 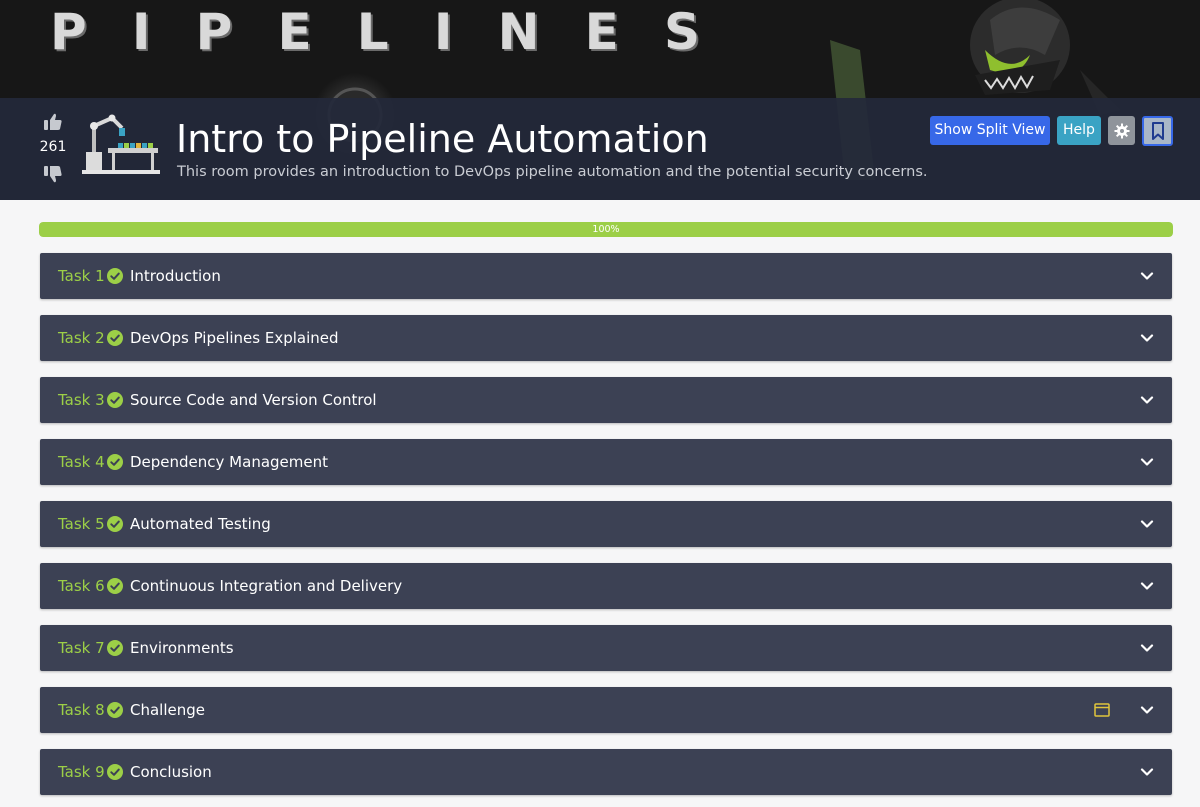 I want to click on task-number: Task 5, so click(x=81, y=524).